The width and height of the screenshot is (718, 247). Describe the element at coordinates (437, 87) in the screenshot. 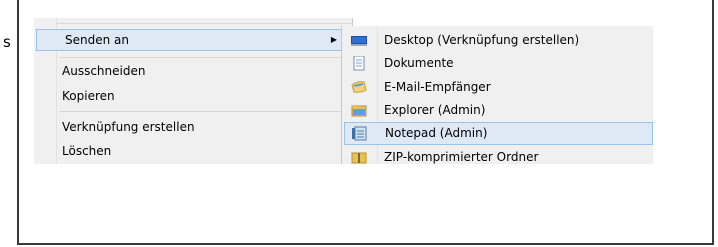

I see `submenu-item-label: E-Mail-Empfänger` at that location.